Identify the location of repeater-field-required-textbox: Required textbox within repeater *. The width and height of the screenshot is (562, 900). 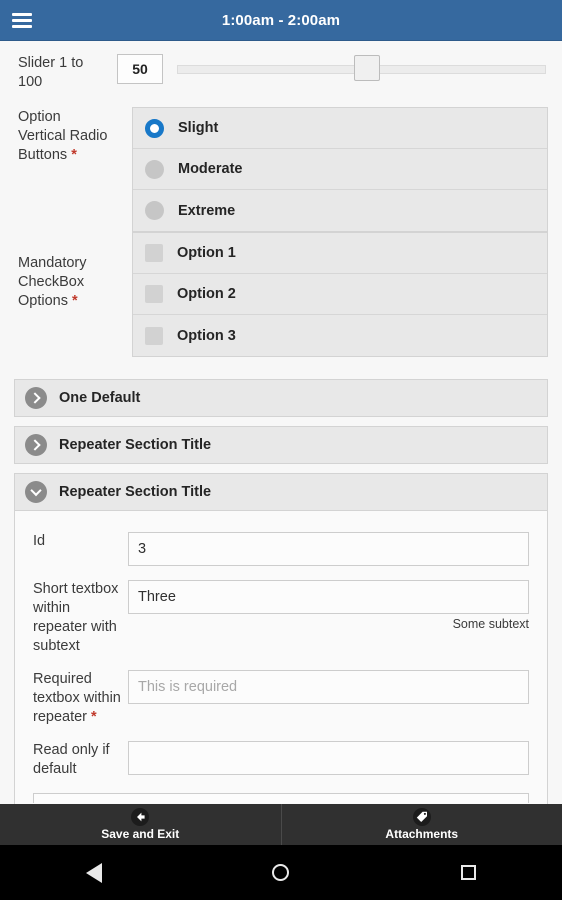
(281, 698).